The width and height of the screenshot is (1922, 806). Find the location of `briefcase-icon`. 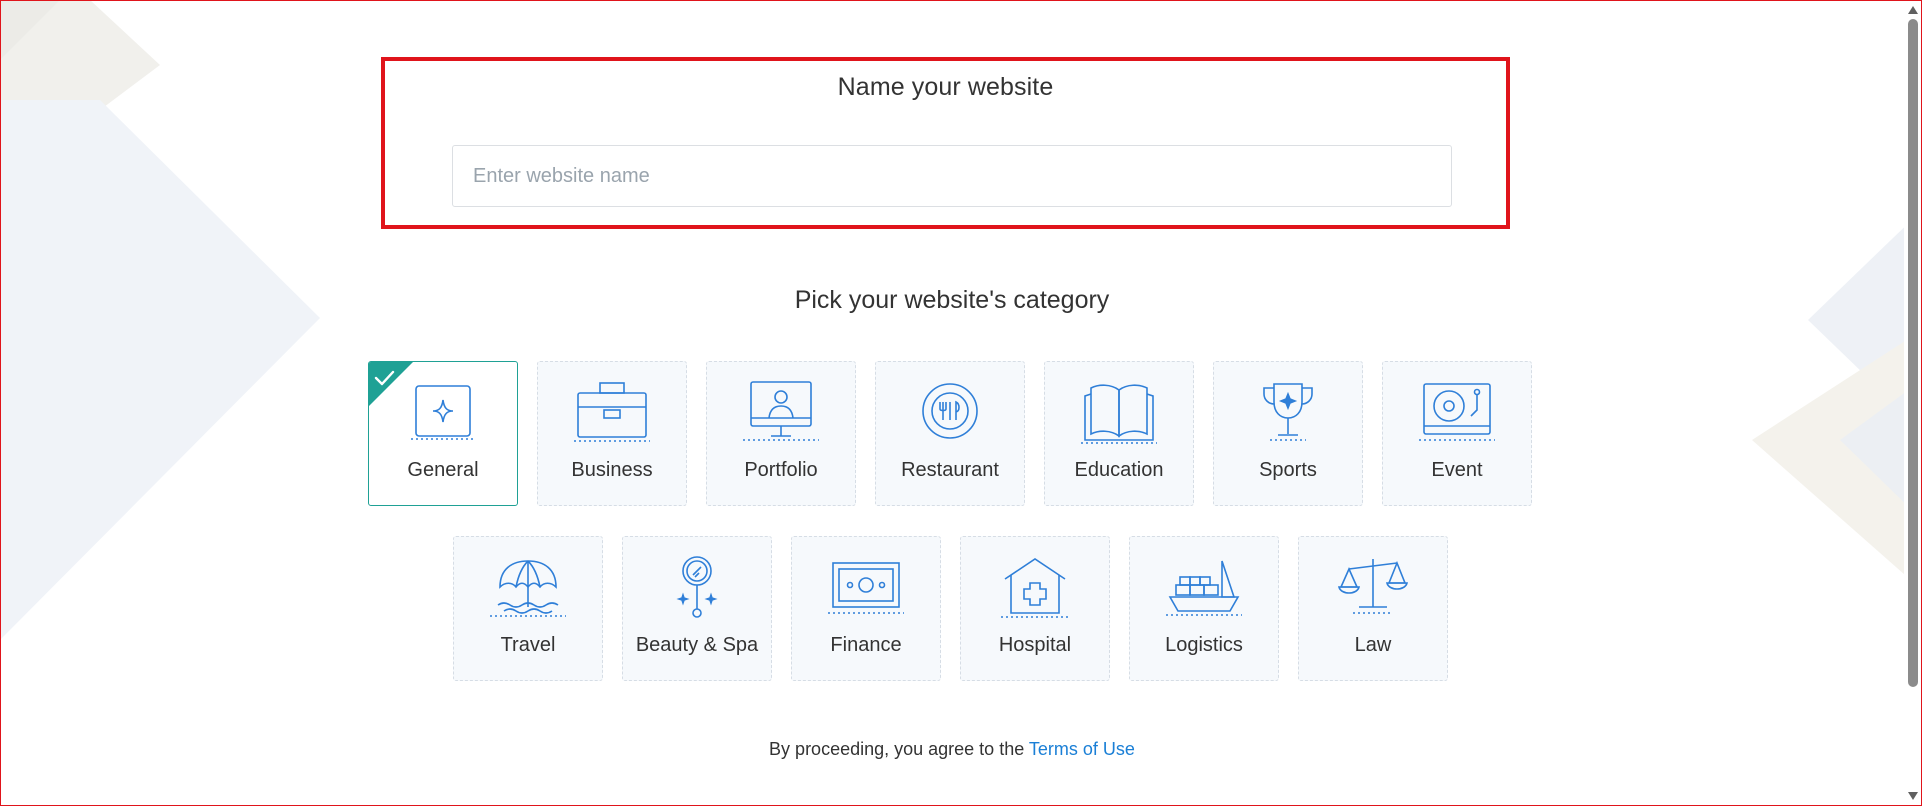

briefcase-icon is located at coordinates (612, 412).